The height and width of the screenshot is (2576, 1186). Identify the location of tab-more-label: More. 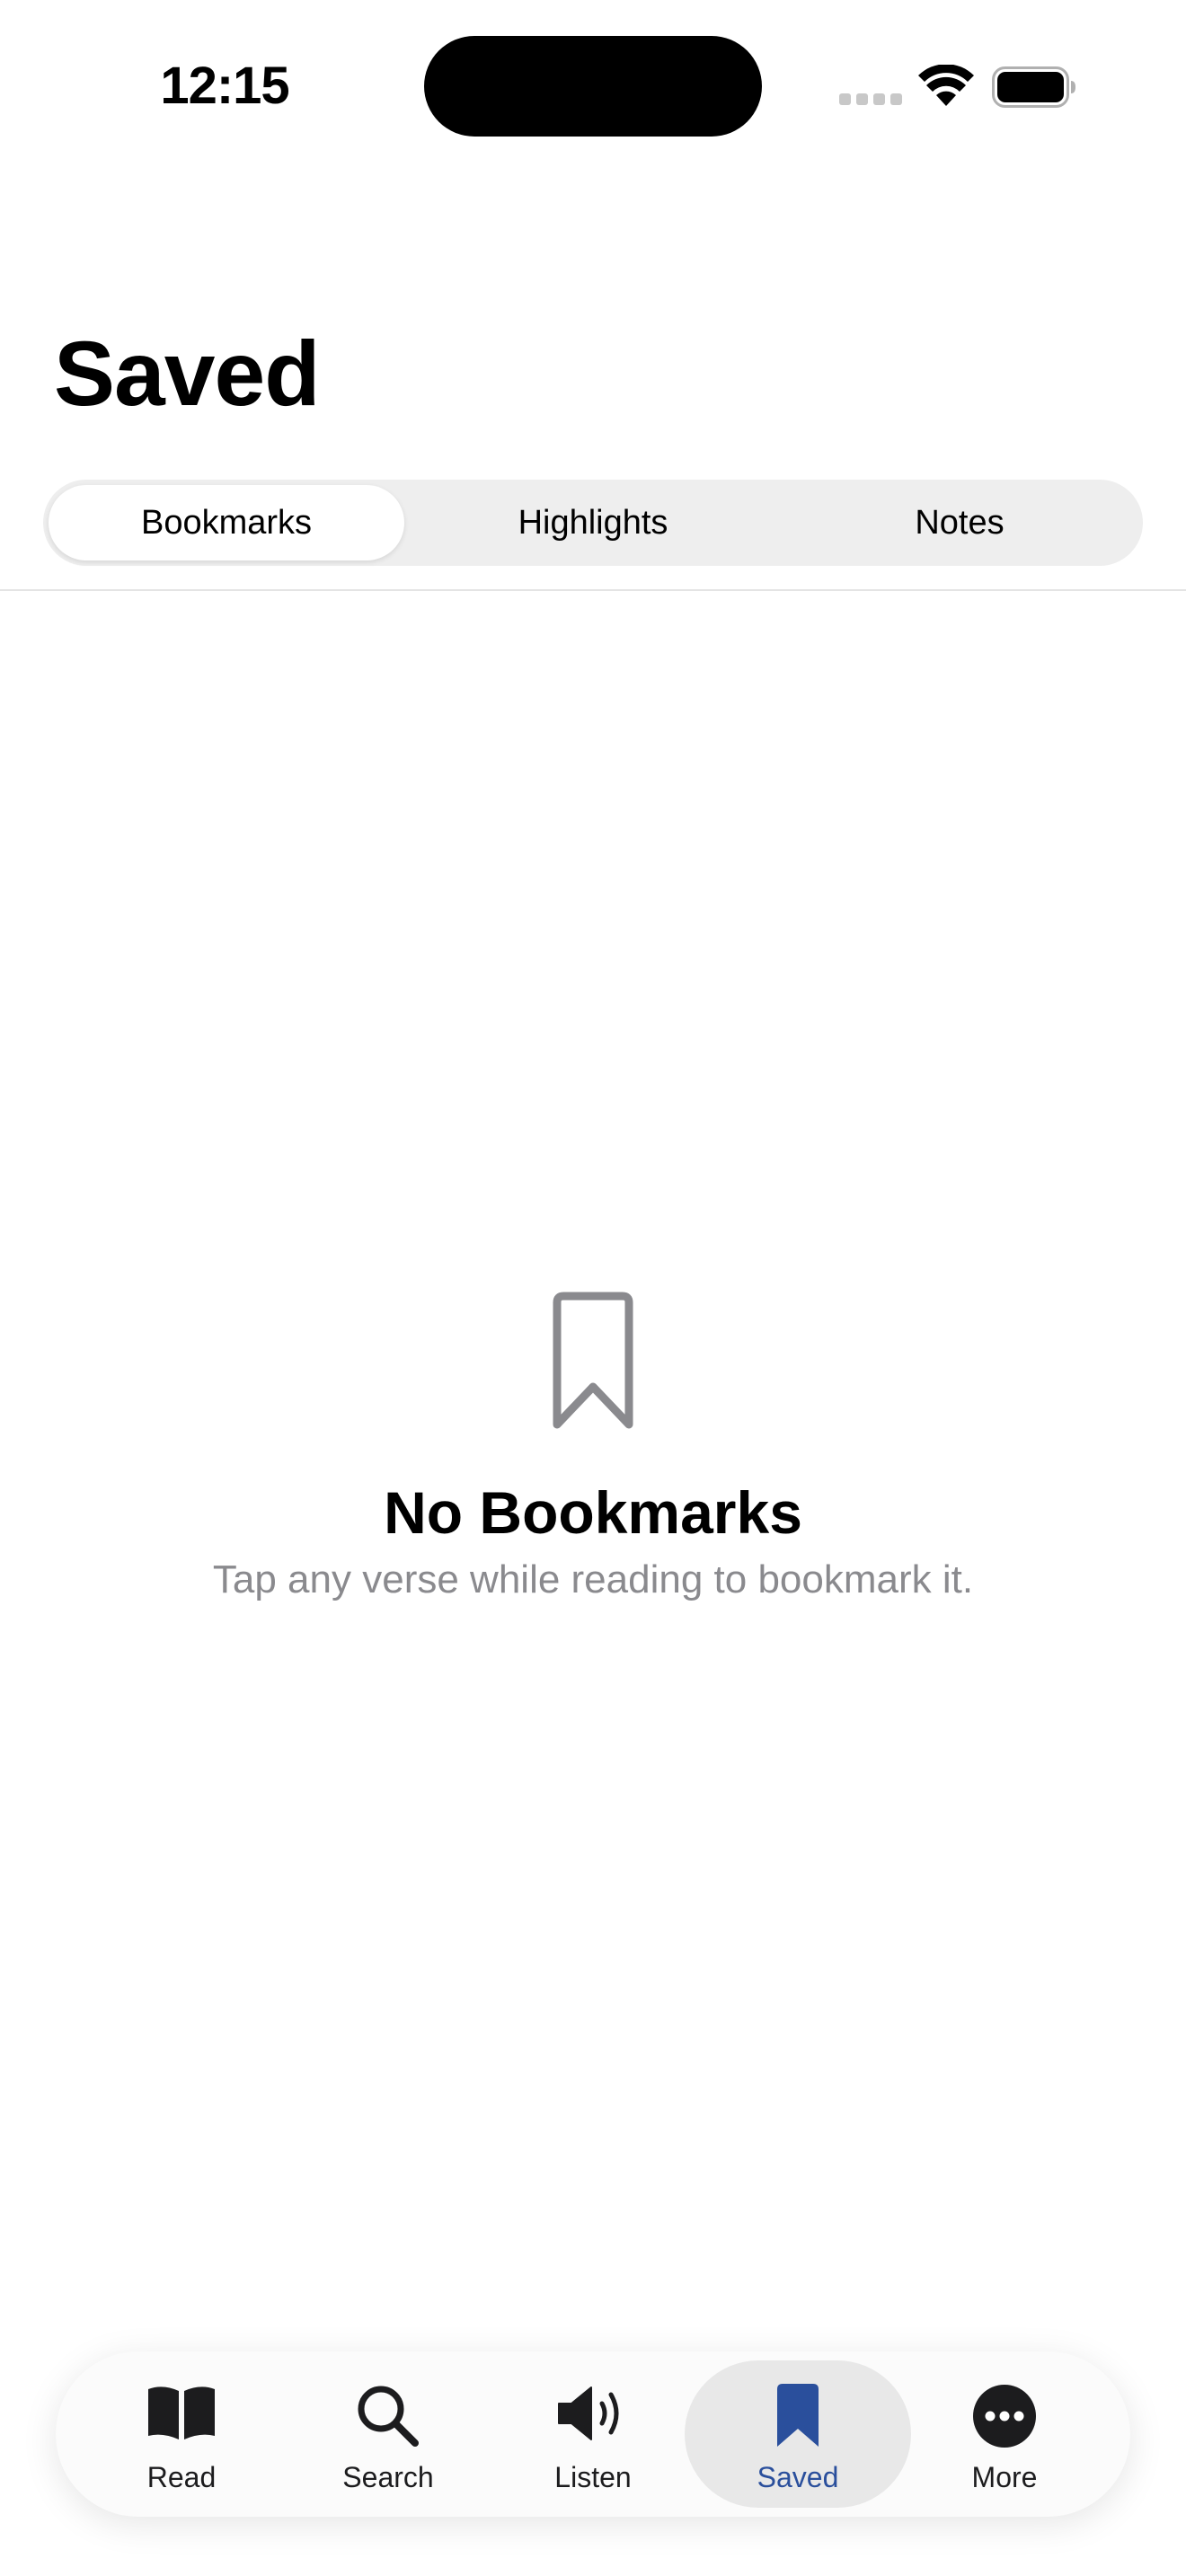
(1004, 2477).